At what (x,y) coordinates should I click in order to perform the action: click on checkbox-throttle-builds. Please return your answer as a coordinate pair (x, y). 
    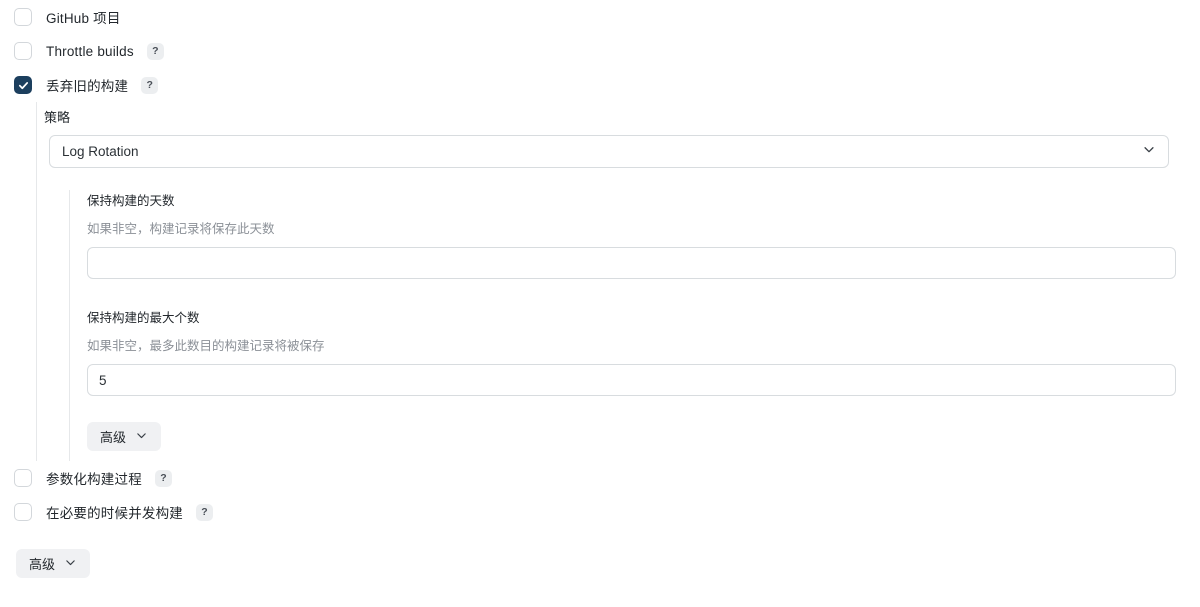
    Looking at the image, I should click on (23, 51).